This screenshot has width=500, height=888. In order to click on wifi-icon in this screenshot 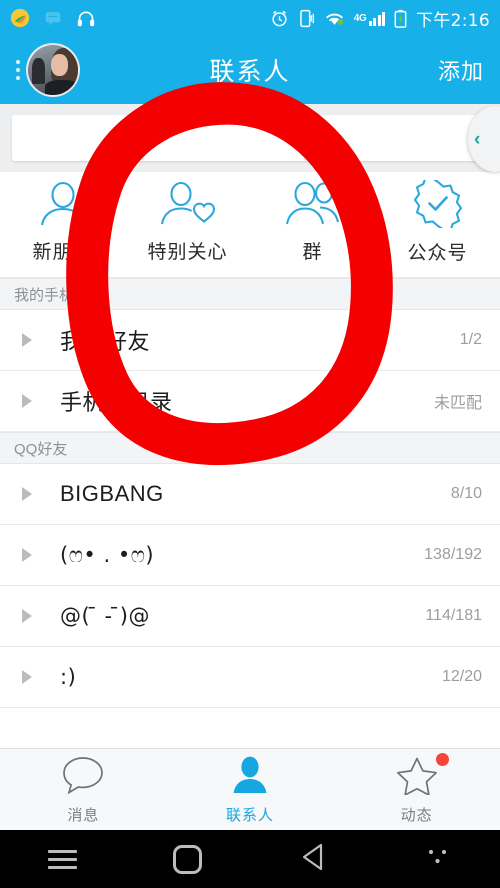, I will do `click(334, 18)`.